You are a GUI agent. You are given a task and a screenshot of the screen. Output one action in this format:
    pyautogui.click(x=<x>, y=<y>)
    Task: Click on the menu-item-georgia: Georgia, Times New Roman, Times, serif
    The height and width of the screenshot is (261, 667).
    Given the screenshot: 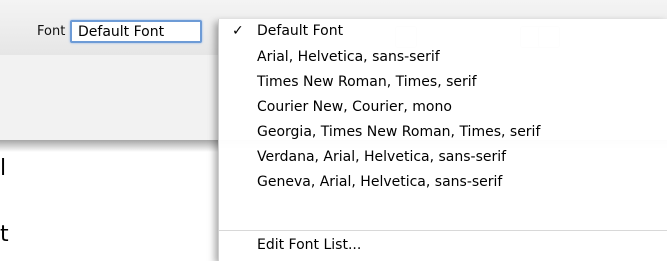 What is the action you would take?
    pyautogui.click(x=443, y=132)
    